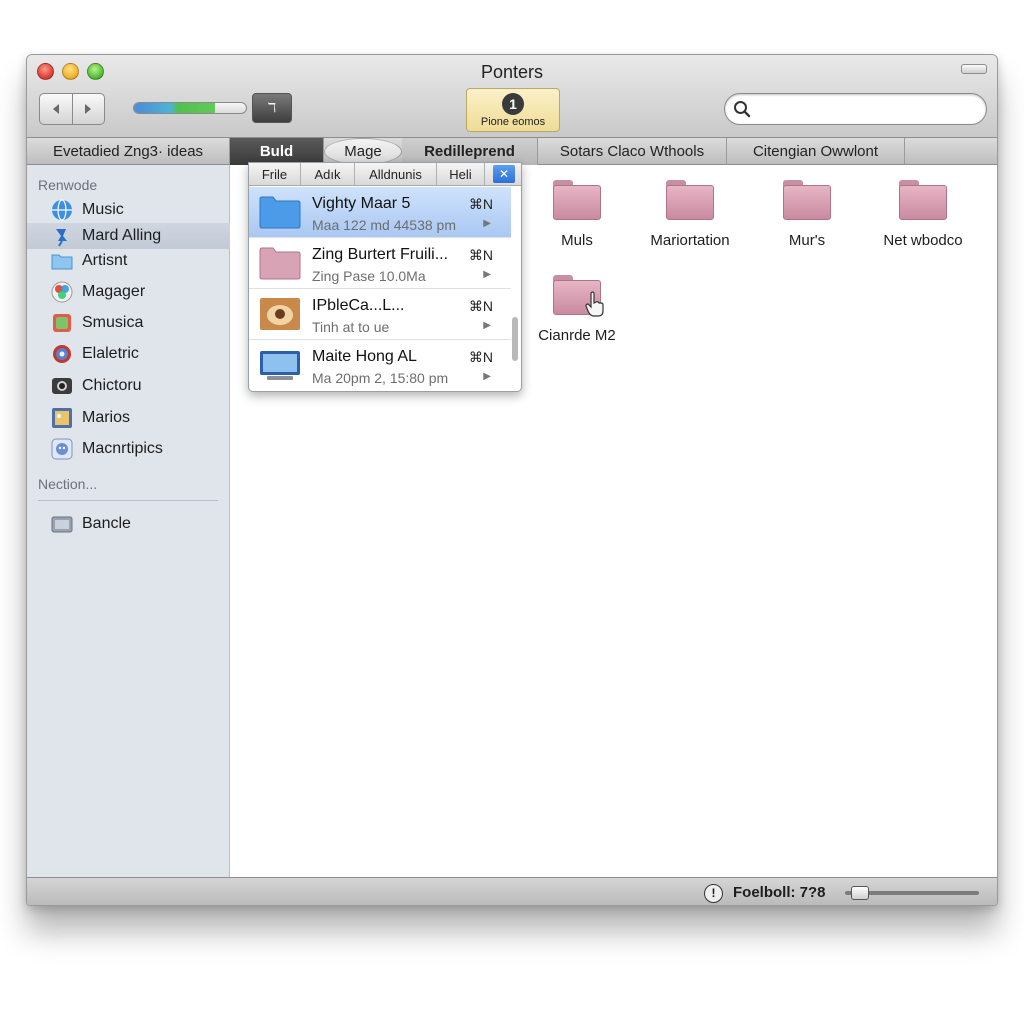 This screenshot has height=1024, width=1024. What do you see at coordinates (114, 291) in the screenshot?
I see `sidebar-item-label: Magager` at bounding box center [114, 291].